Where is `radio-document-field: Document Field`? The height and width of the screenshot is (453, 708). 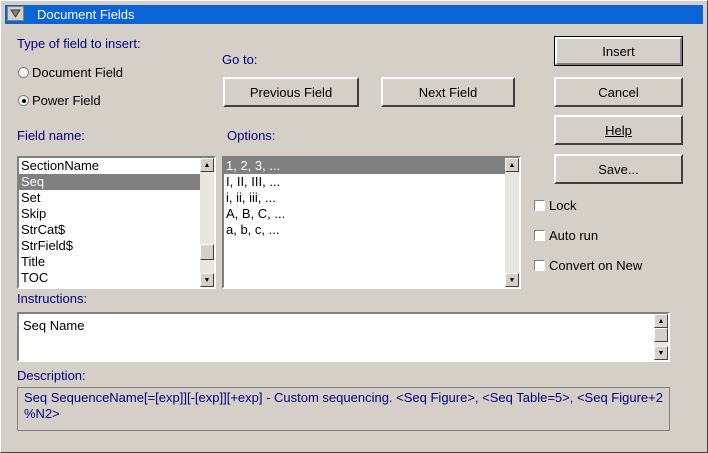
radio-document-field: Document Field is located at coordinates (70, 72).